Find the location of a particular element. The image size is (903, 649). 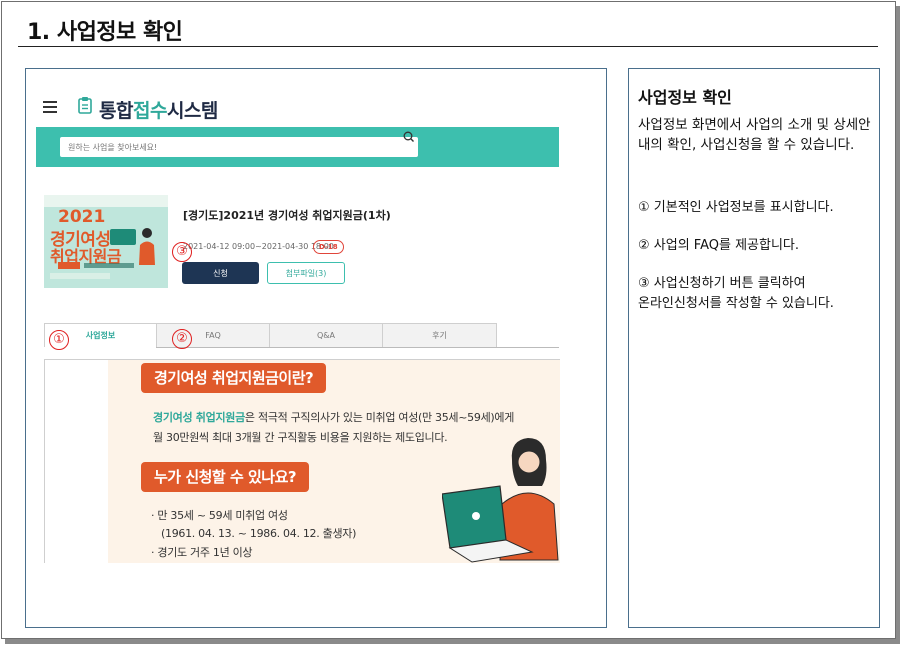

hamburger-menu-icon is located at coordinates (50, 107).